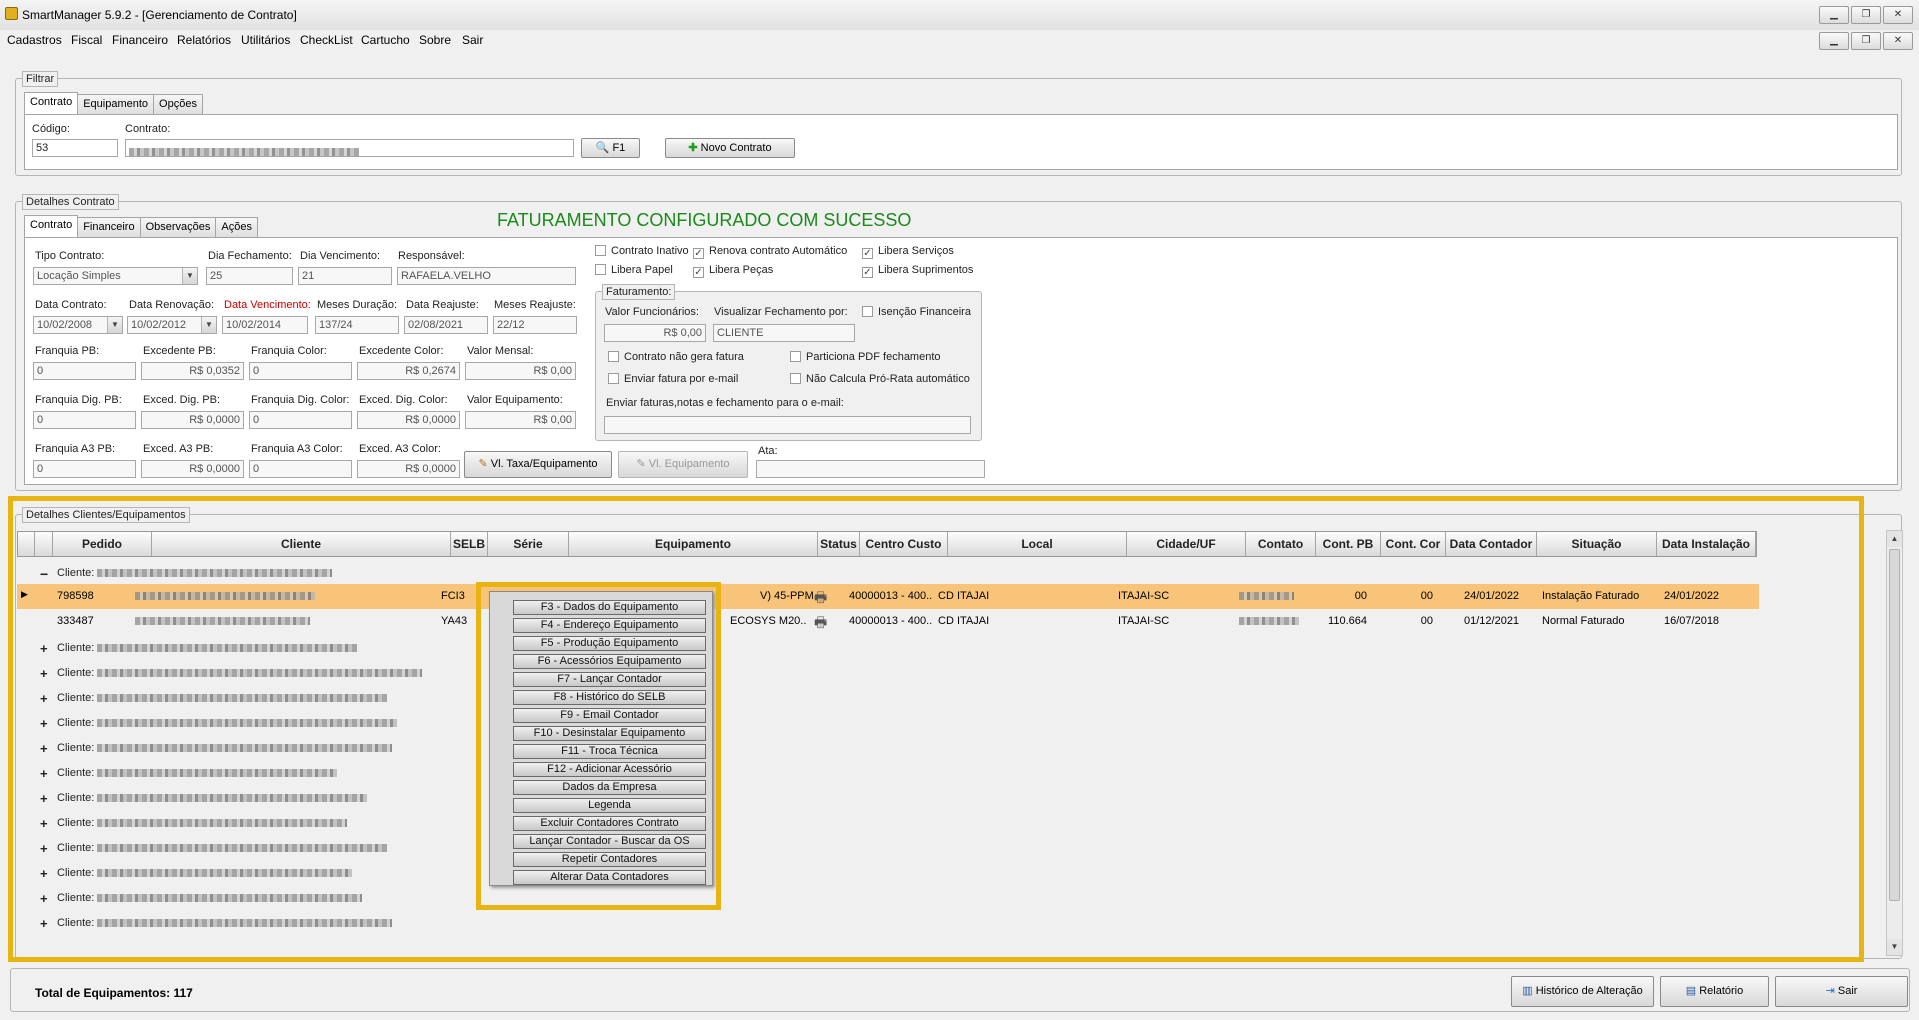  What do you see at coordinates (610, 148) in the screenshot?
I see `f1-search-button: 🔍 F1` at bounding box center [610, 148].